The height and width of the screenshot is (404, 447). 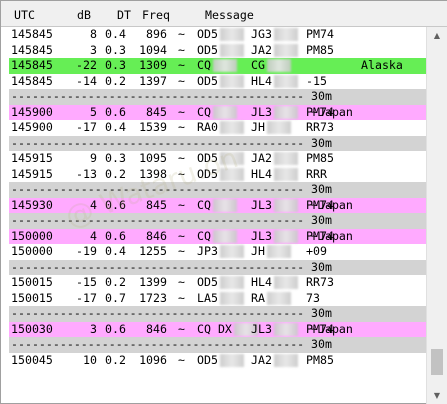 What do you see at coordinates (153, 359) in the screenshot?
I see `cell-freq: 1096` at bounding box center [153, 359].